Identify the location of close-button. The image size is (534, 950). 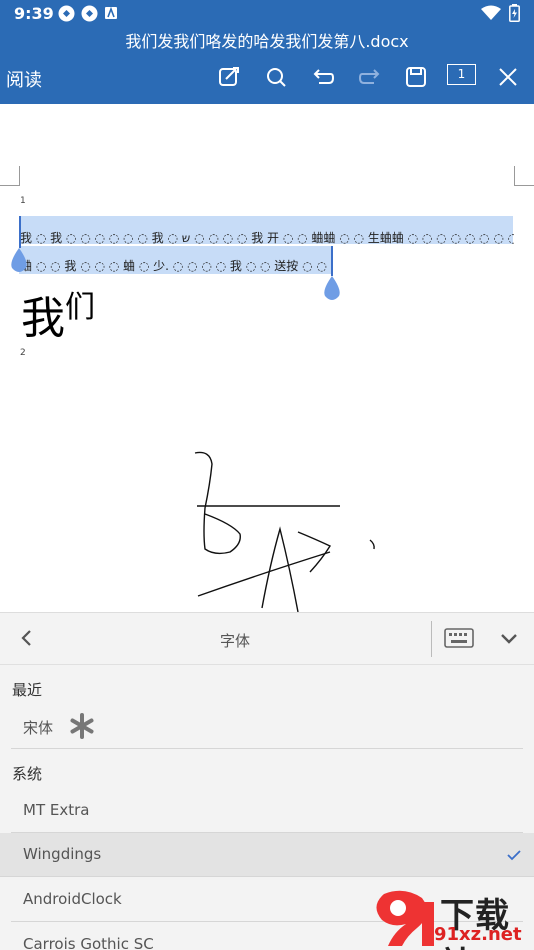
(508, 77).